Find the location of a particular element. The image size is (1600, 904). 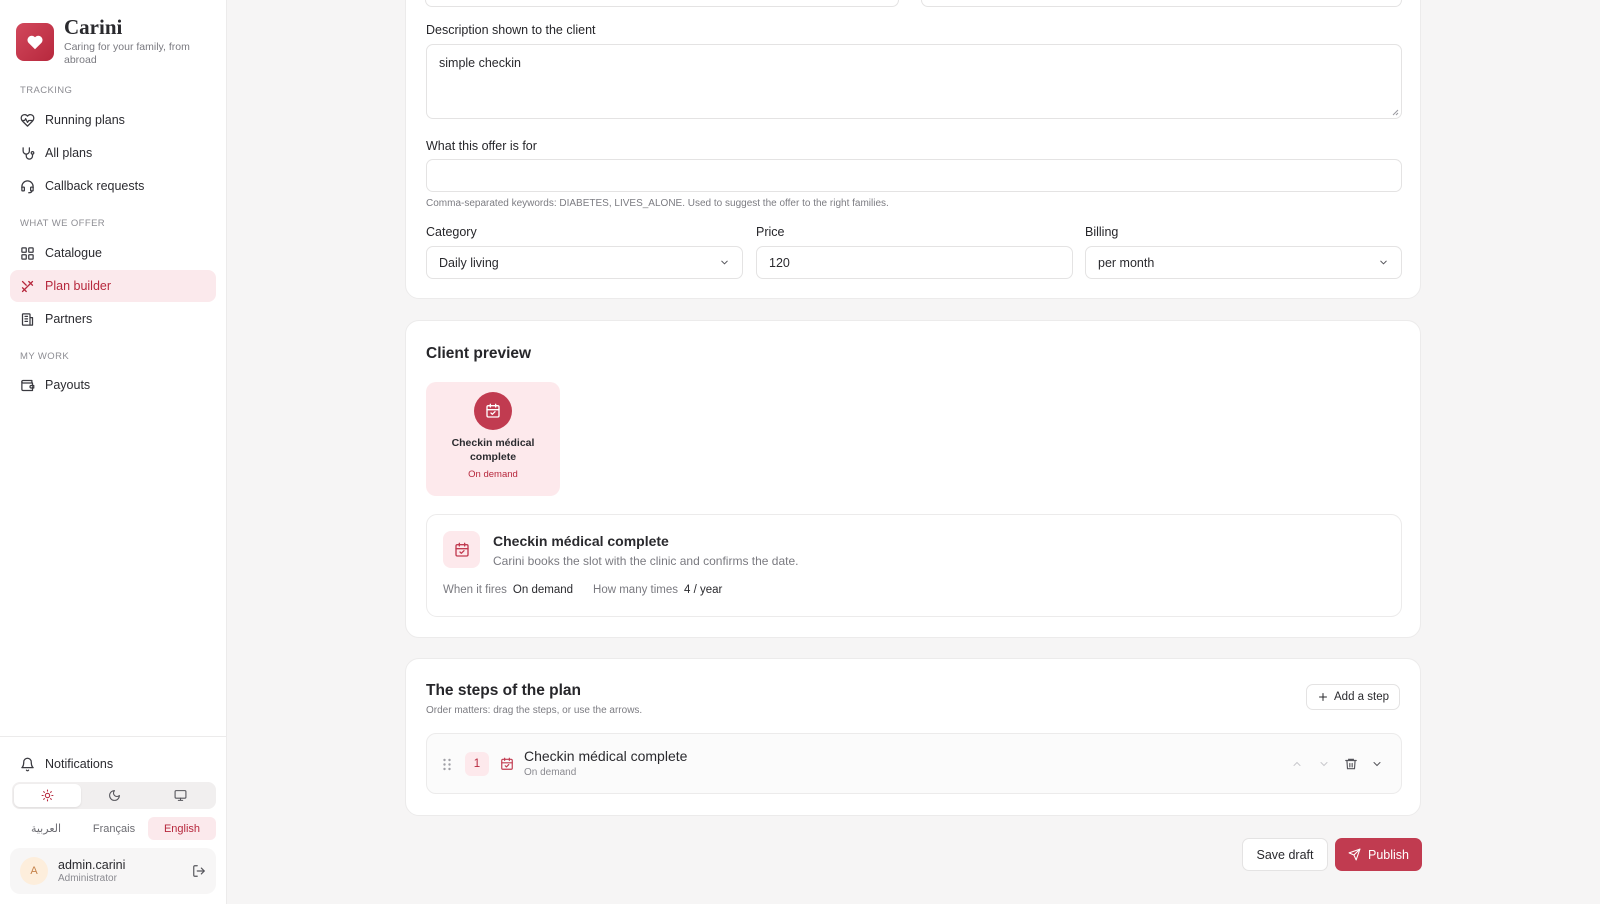

billing-label: Billing is located at coordinates (1102, 232).